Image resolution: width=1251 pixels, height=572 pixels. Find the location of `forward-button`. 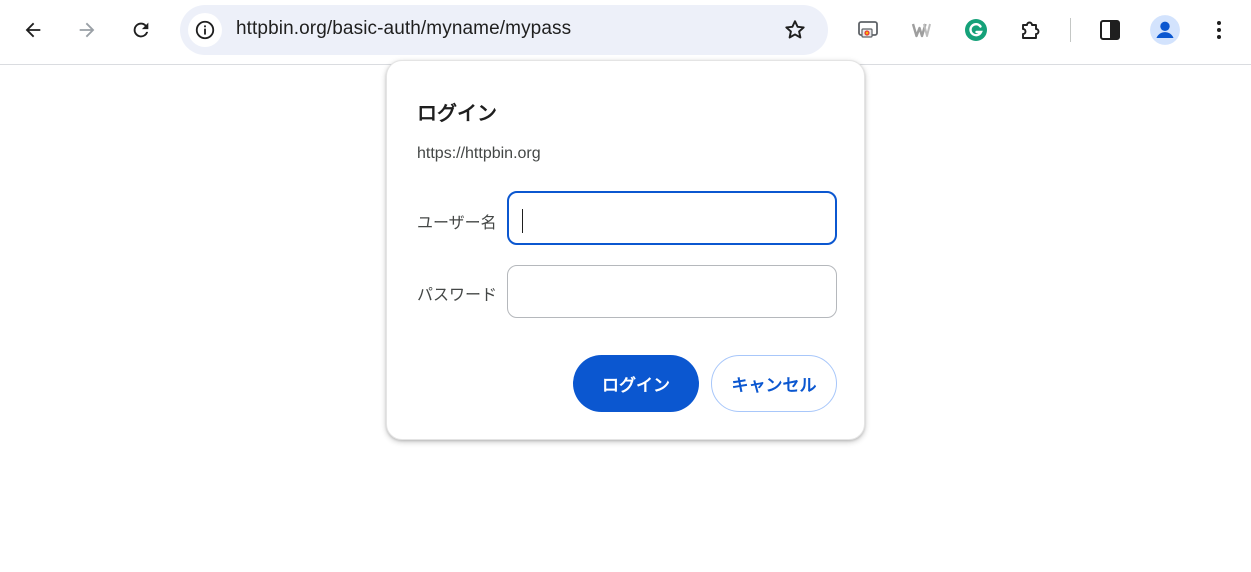

forward-button is located at coordinates (87, 30).